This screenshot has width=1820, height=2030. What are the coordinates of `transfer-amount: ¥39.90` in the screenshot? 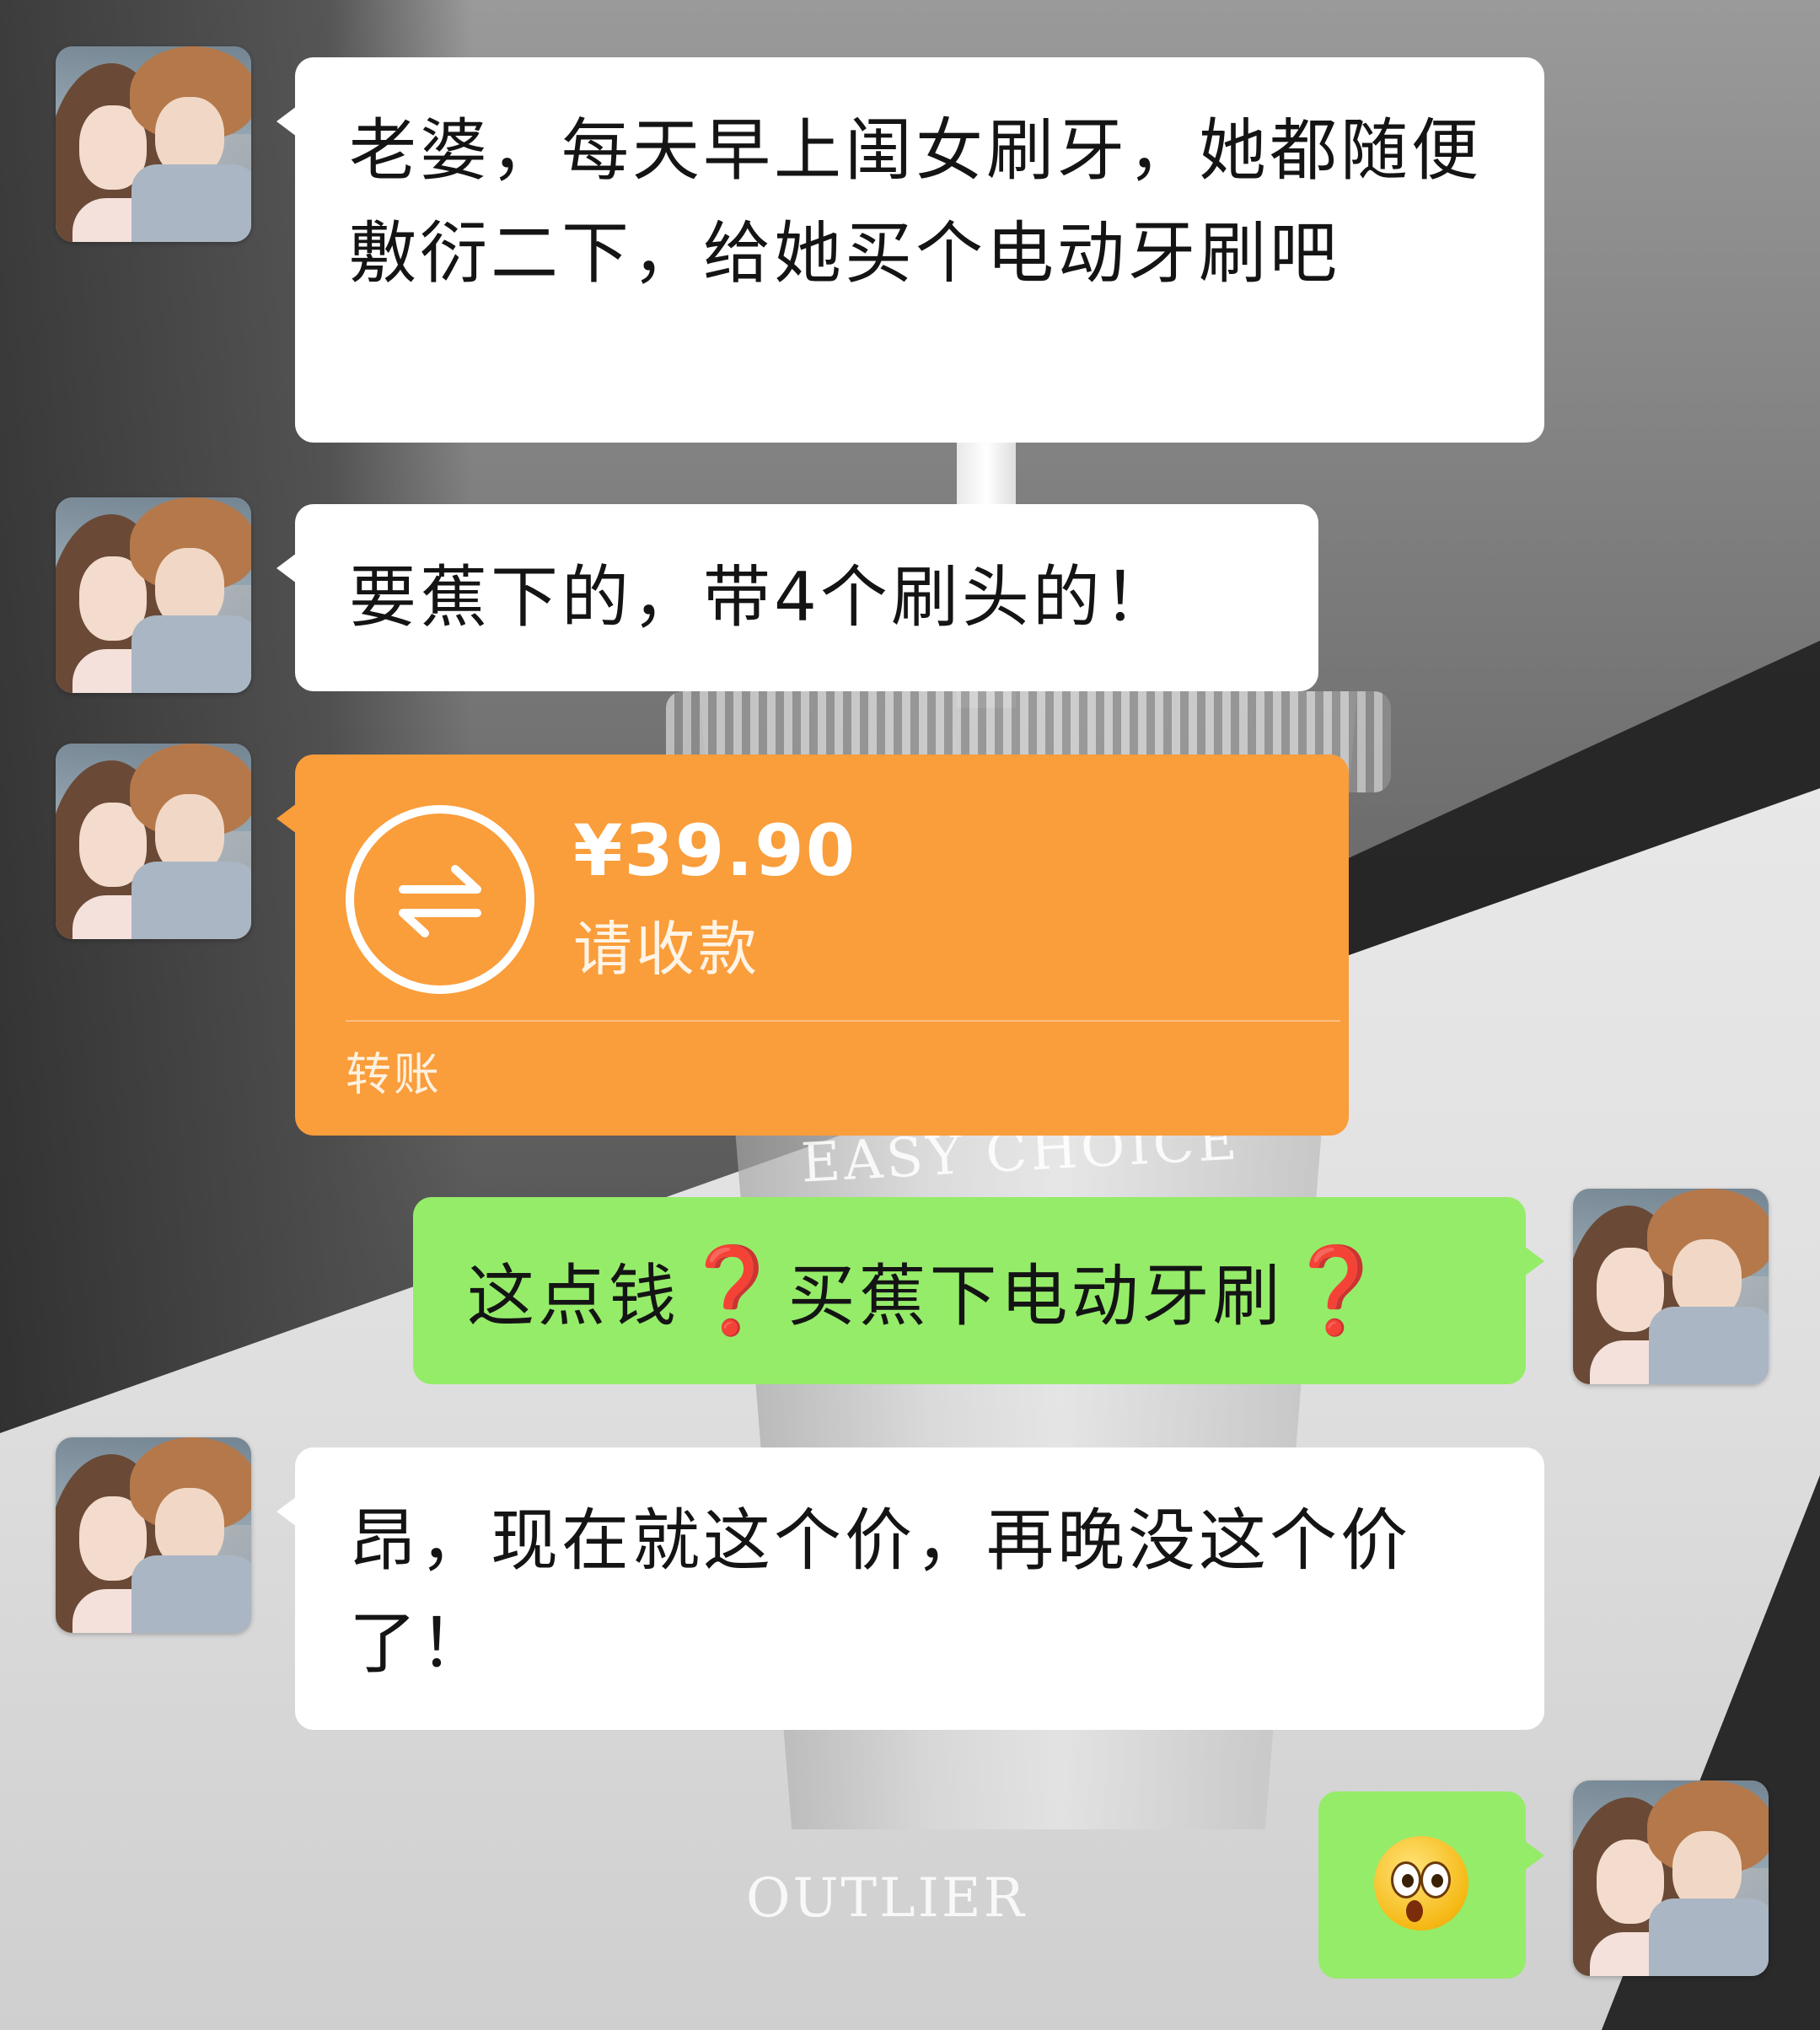 It's located at (715, 850).